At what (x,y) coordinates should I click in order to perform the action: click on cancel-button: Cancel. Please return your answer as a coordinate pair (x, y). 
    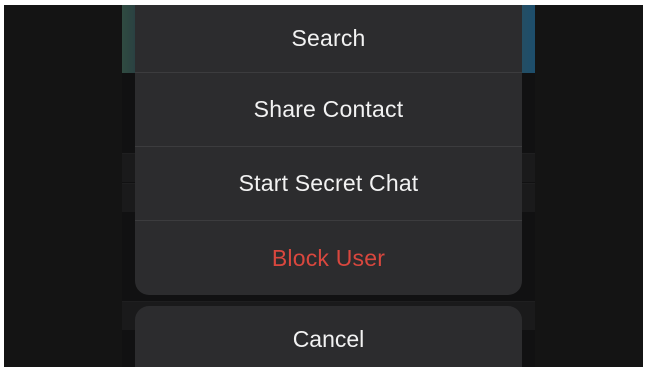
    Looking at the image, I should click on (328, 336).